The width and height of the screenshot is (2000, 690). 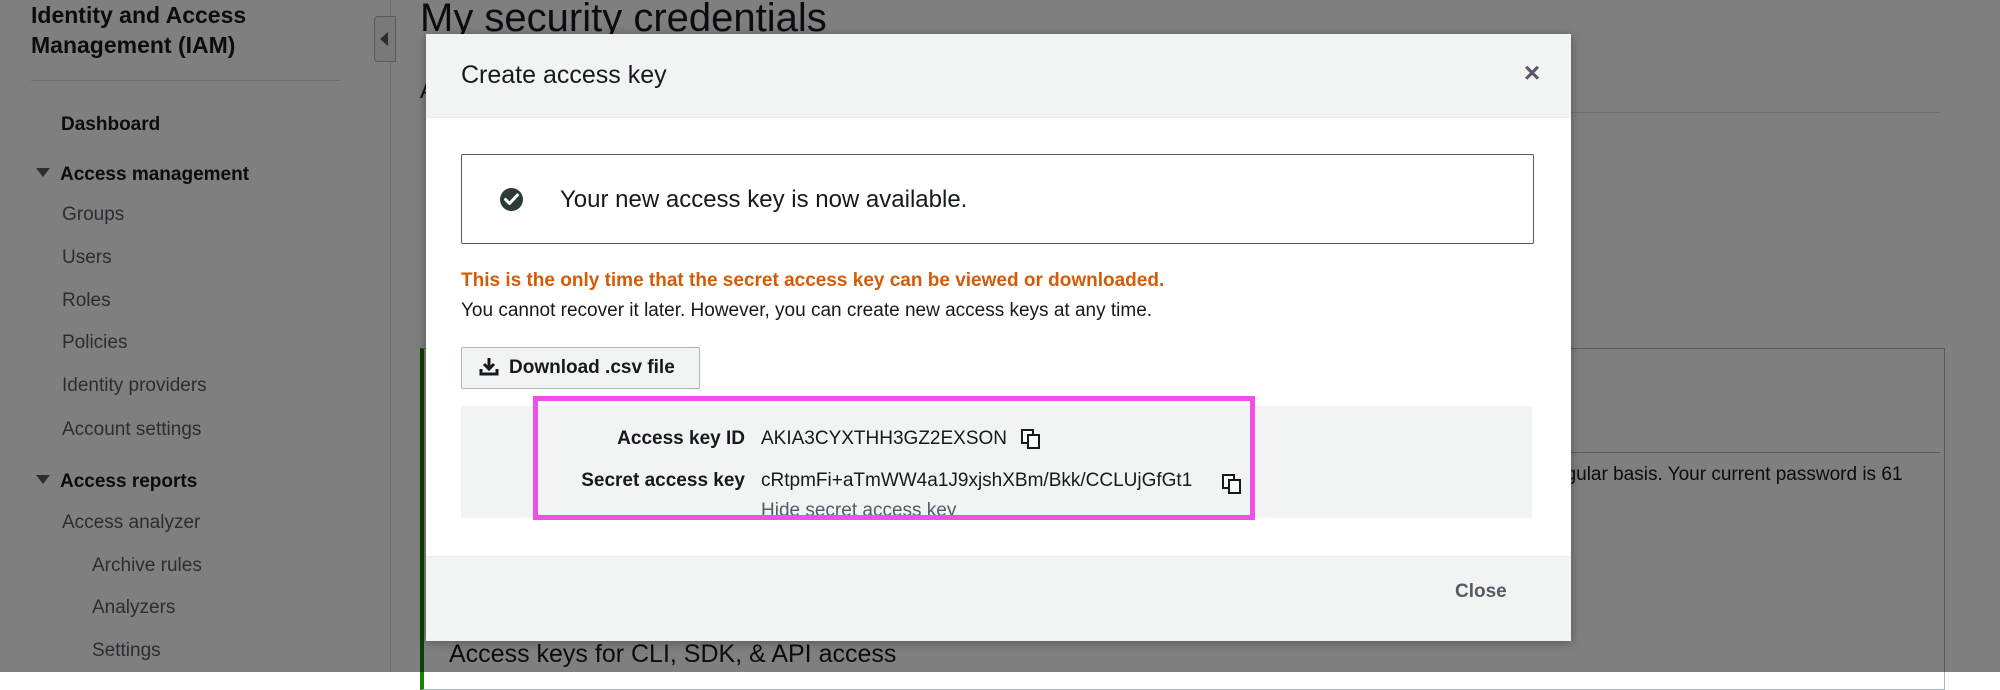 I want to click on modal-footer: Close, so click(x=998, y=598).